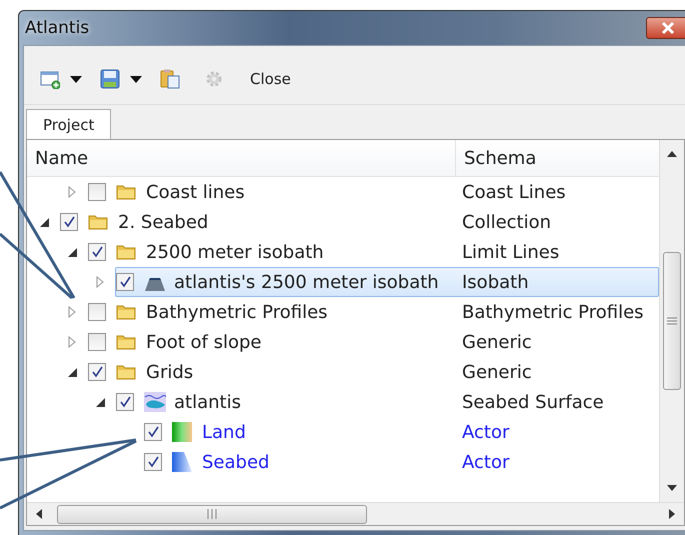 The image size is (685, 535). What do you see at coordinates (236, 462) in the screenshot?
I see `item-label: Seabed` at bounding box center [236, 462].